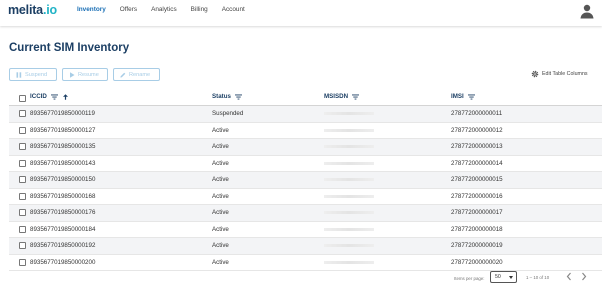 This screenshot has width=602, height=286. I want to click on chevron-right-icon, so click(584, 276).